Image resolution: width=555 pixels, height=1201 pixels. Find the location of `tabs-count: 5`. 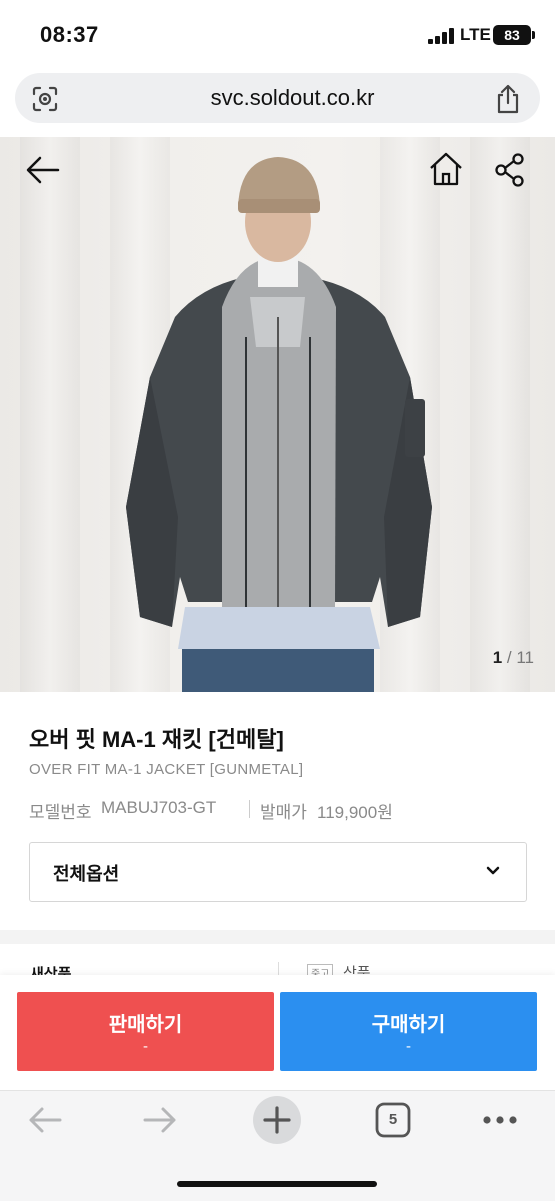

tabs-count: 5 is located at coordinates (393, 1120).